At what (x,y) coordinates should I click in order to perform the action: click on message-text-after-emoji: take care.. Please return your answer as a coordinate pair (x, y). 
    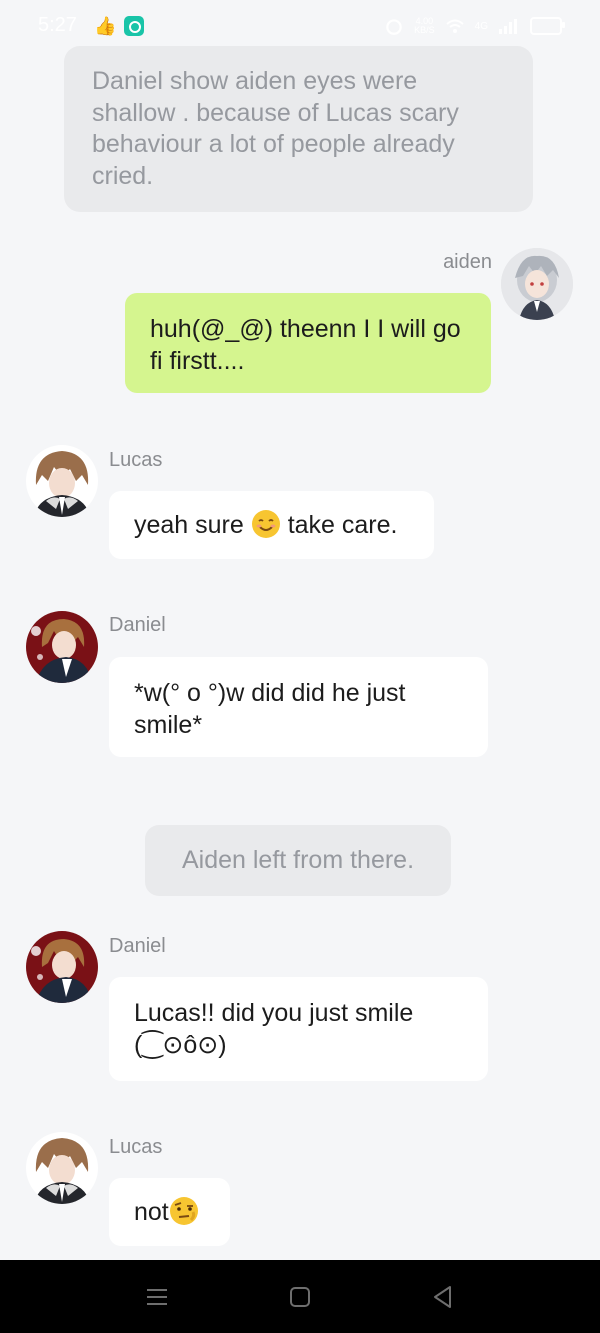
    Looking at the image, I should click on (339, 525).